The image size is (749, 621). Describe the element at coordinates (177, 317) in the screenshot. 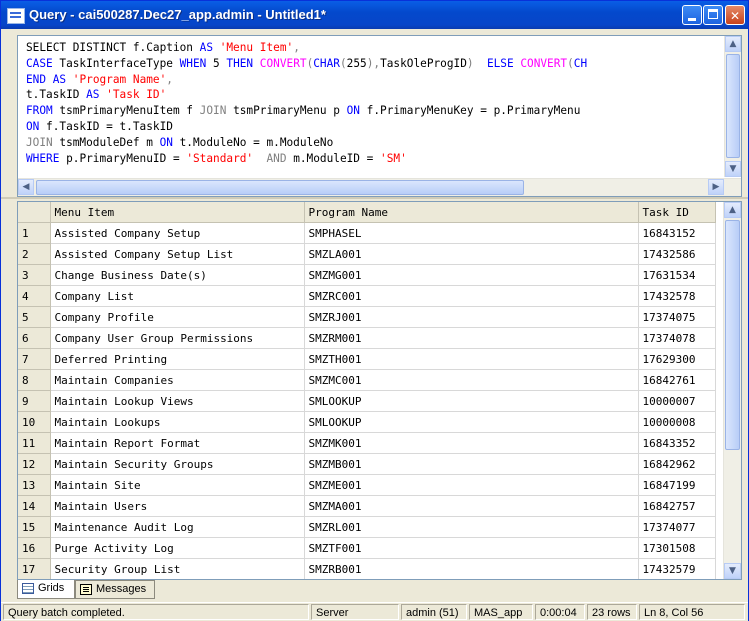

I see `cell-menu-item: Company Profile` at that location.